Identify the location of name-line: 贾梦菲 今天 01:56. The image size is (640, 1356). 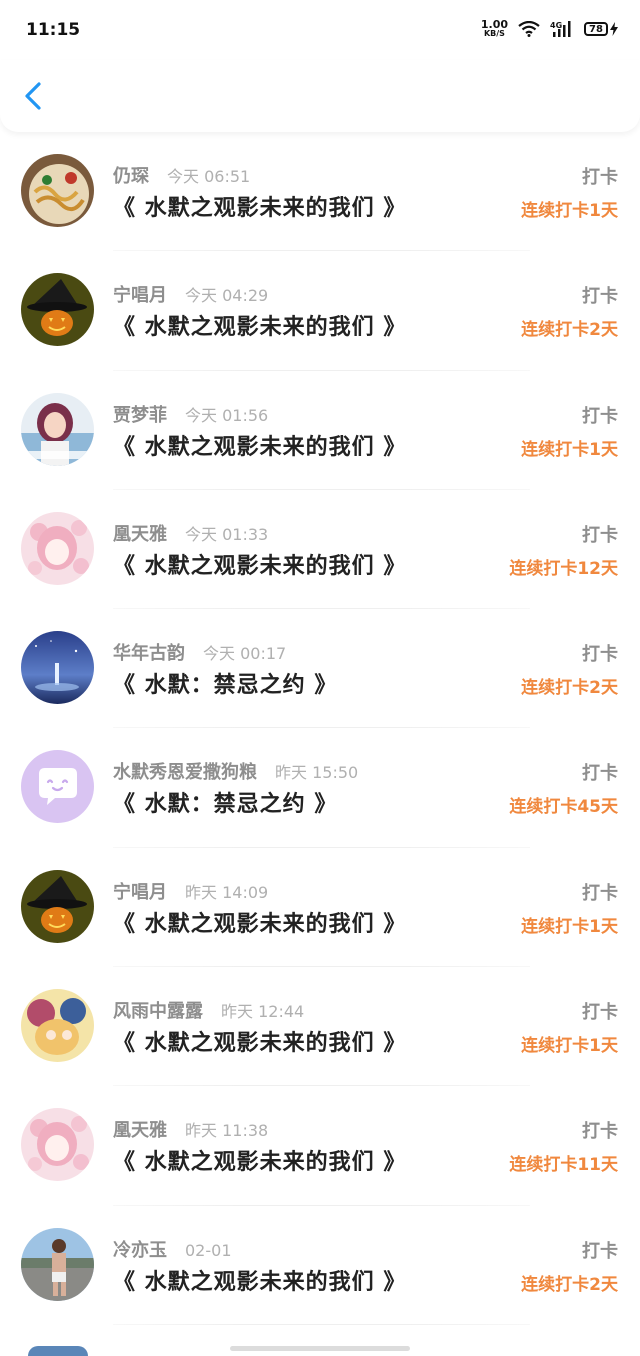
(190, 414).